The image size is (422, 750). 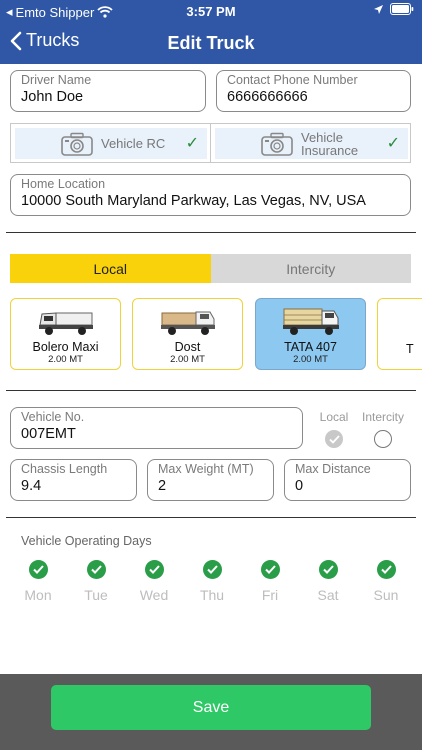 What do you see at coordinates (210, 480) in the screenshot?
I see `max-weight-field: Max Weight (MT) 2` at bounding box center [210, 480].